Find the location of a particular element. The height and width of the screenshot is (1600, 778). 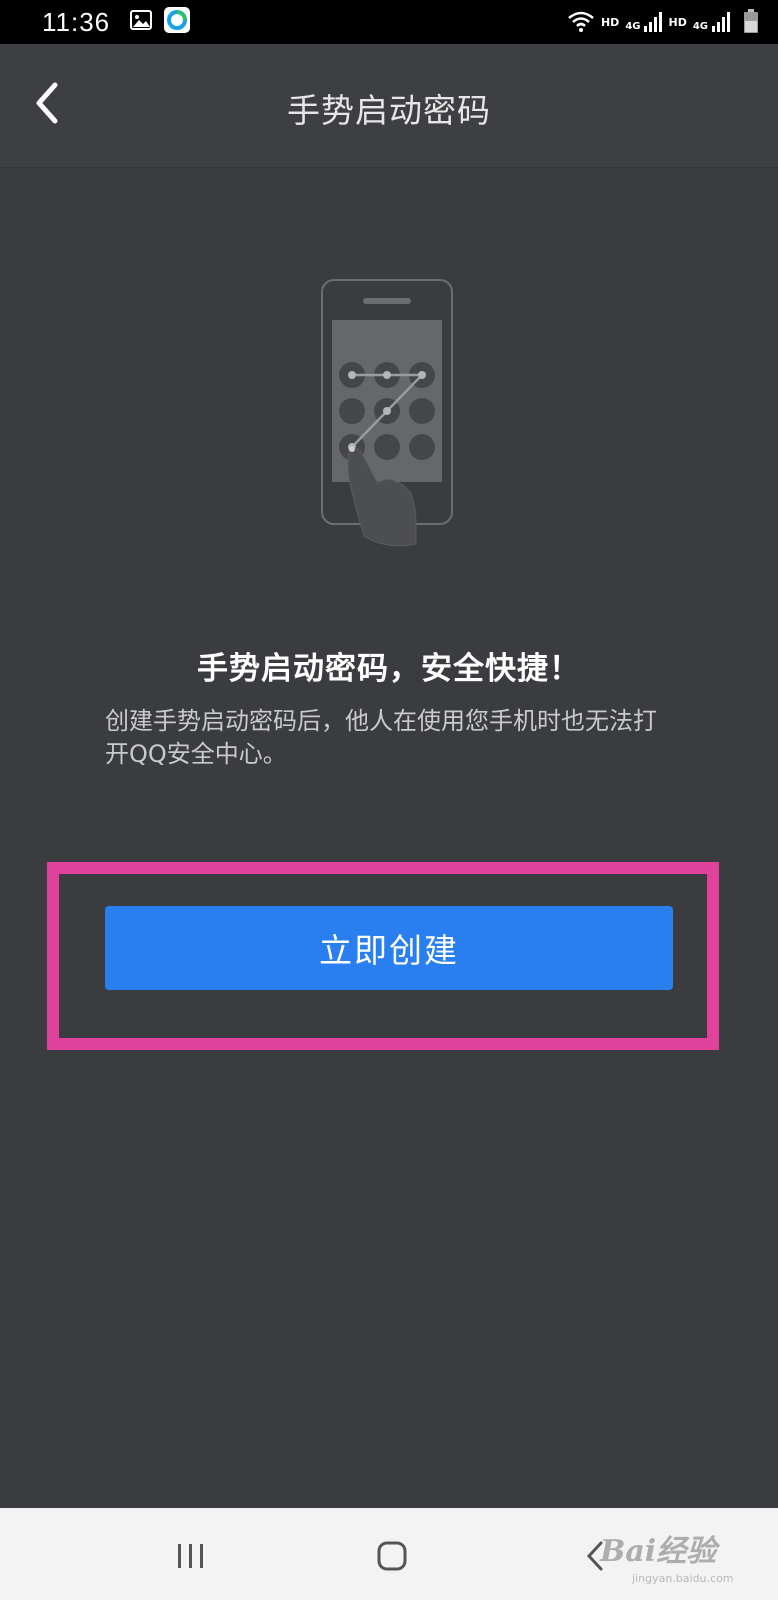

recents-icon is located at coordinates (191, 1556).